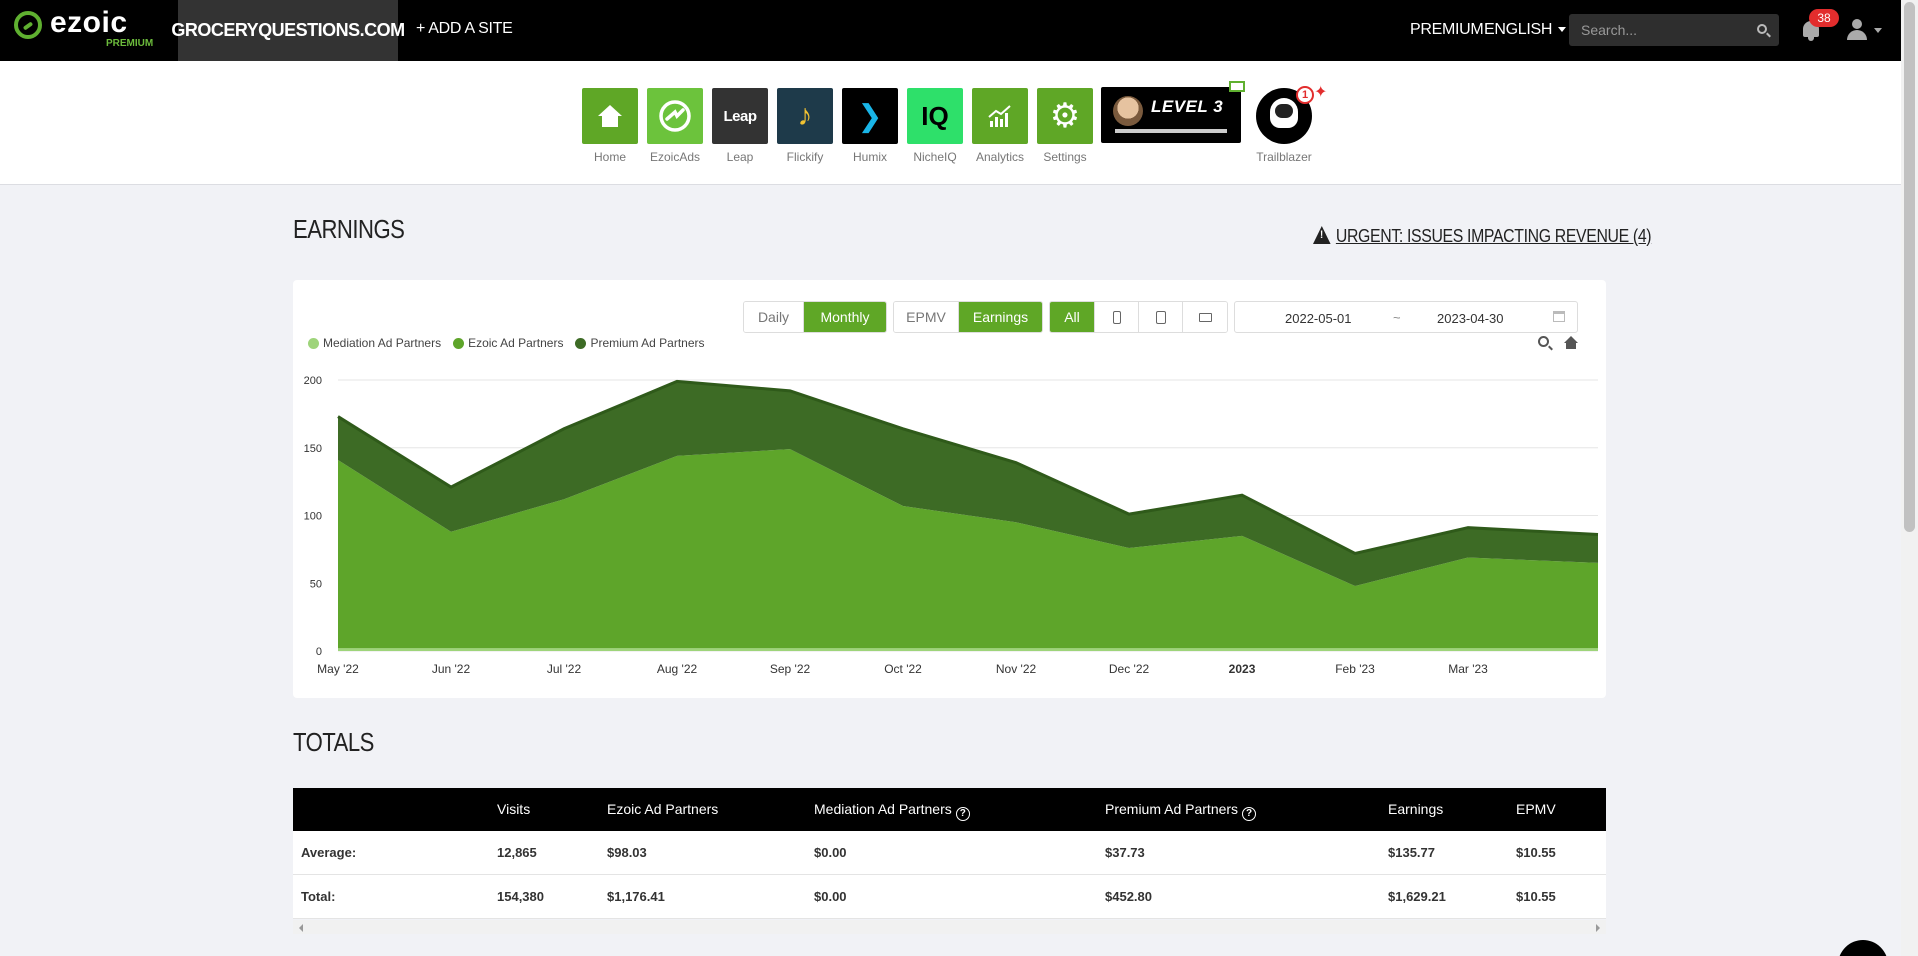  Describe the element at coordinates (677, 669) in the screenshot. I see `x-tick-label: Aug '22` at that location.